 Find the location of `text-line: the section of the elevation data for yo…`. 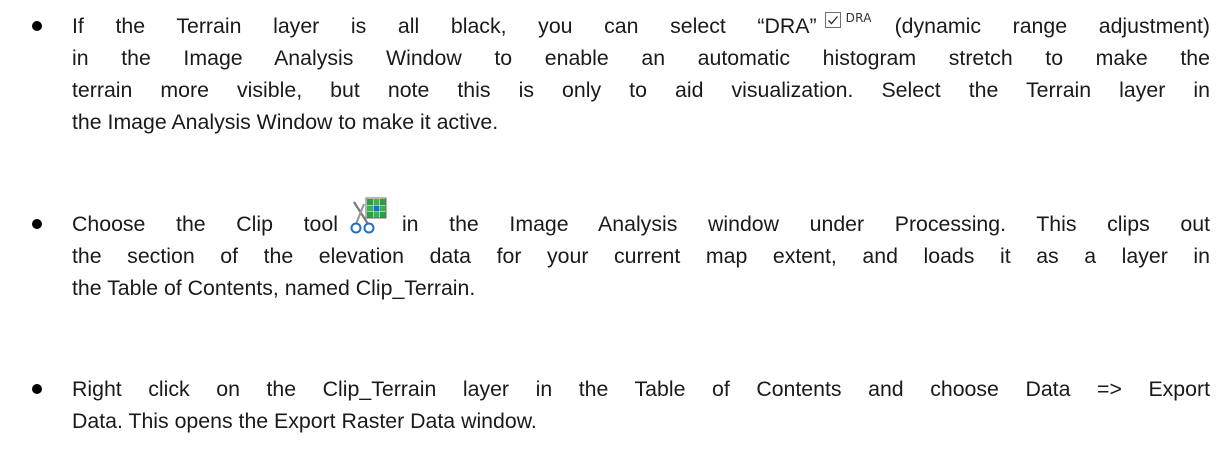

text-line: the section of the elevation data for yo… is located at coordinates (641, 256).